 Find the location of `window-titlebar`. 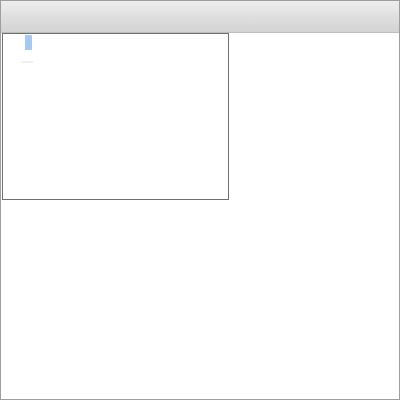

window-titlebar is located at coordinates (200, 17).